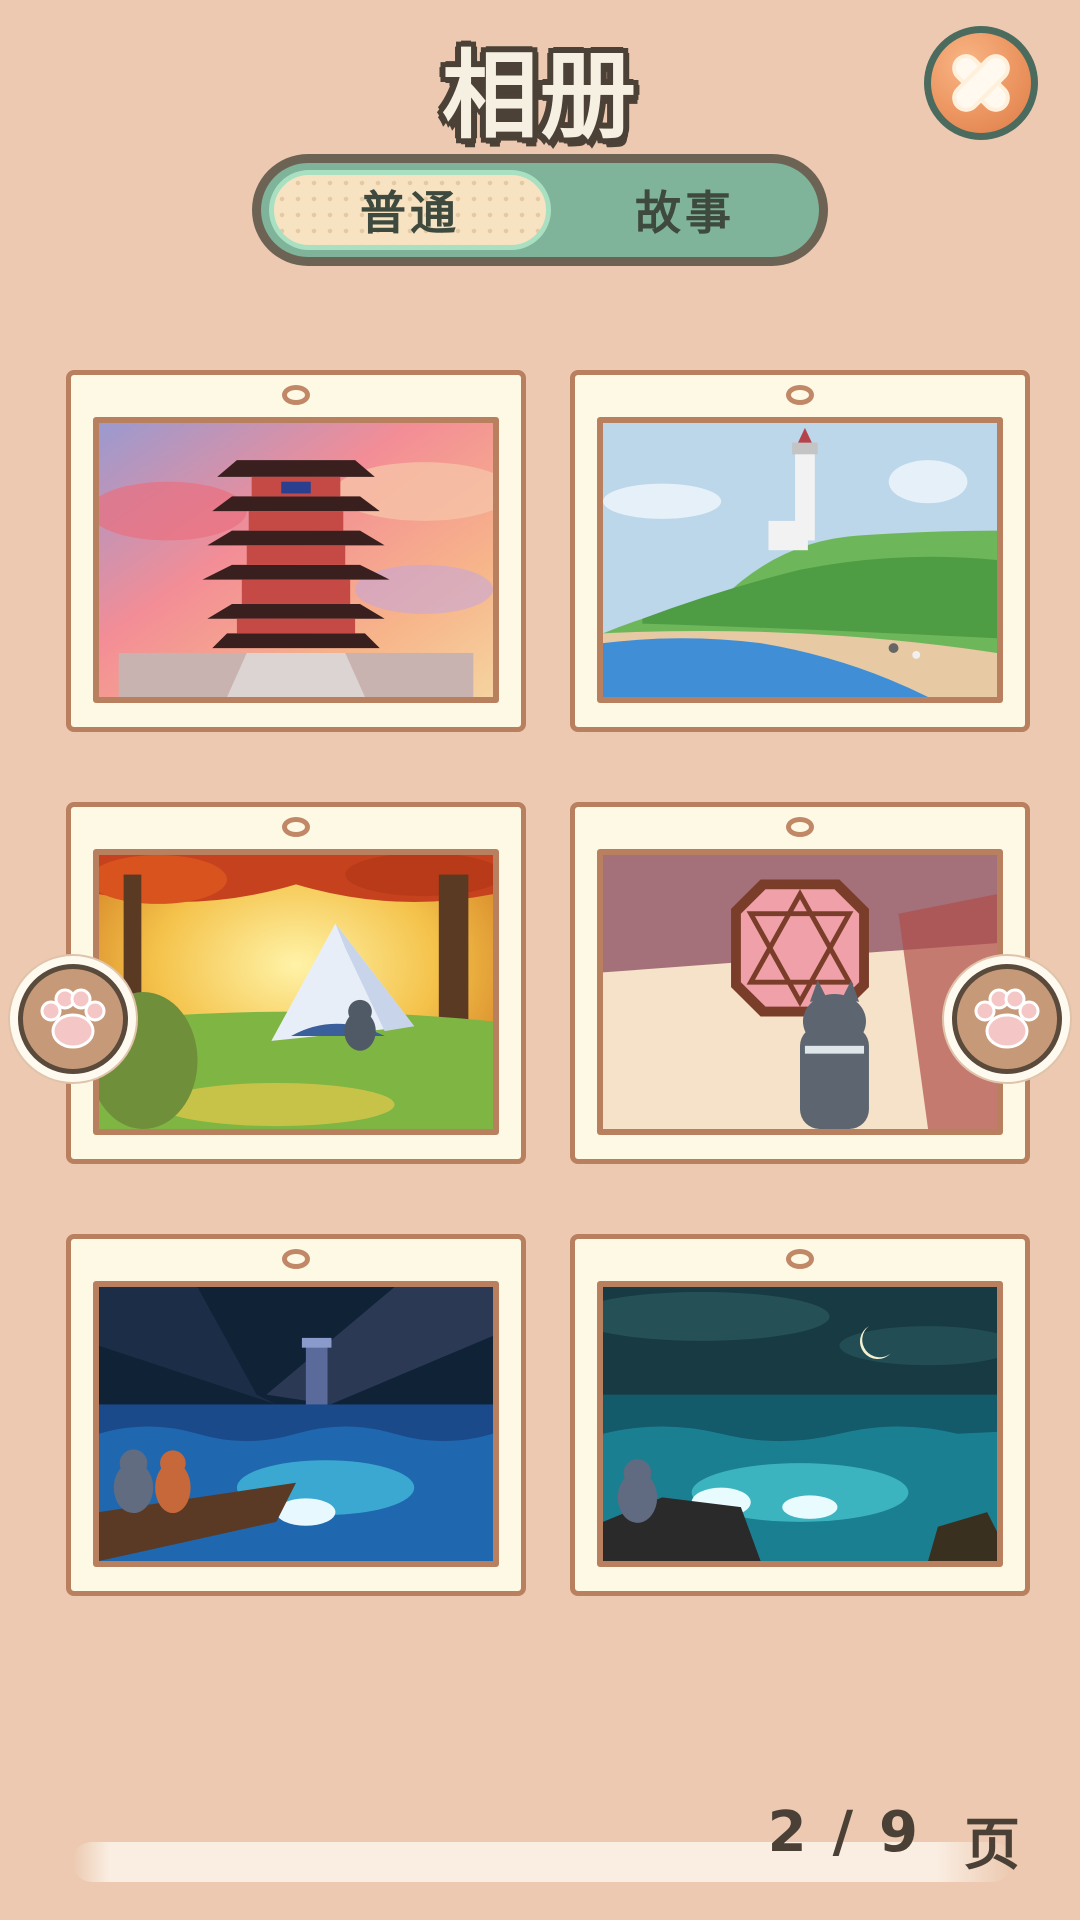  I want to click on photo-card-pier-night, so click(296, 1415).